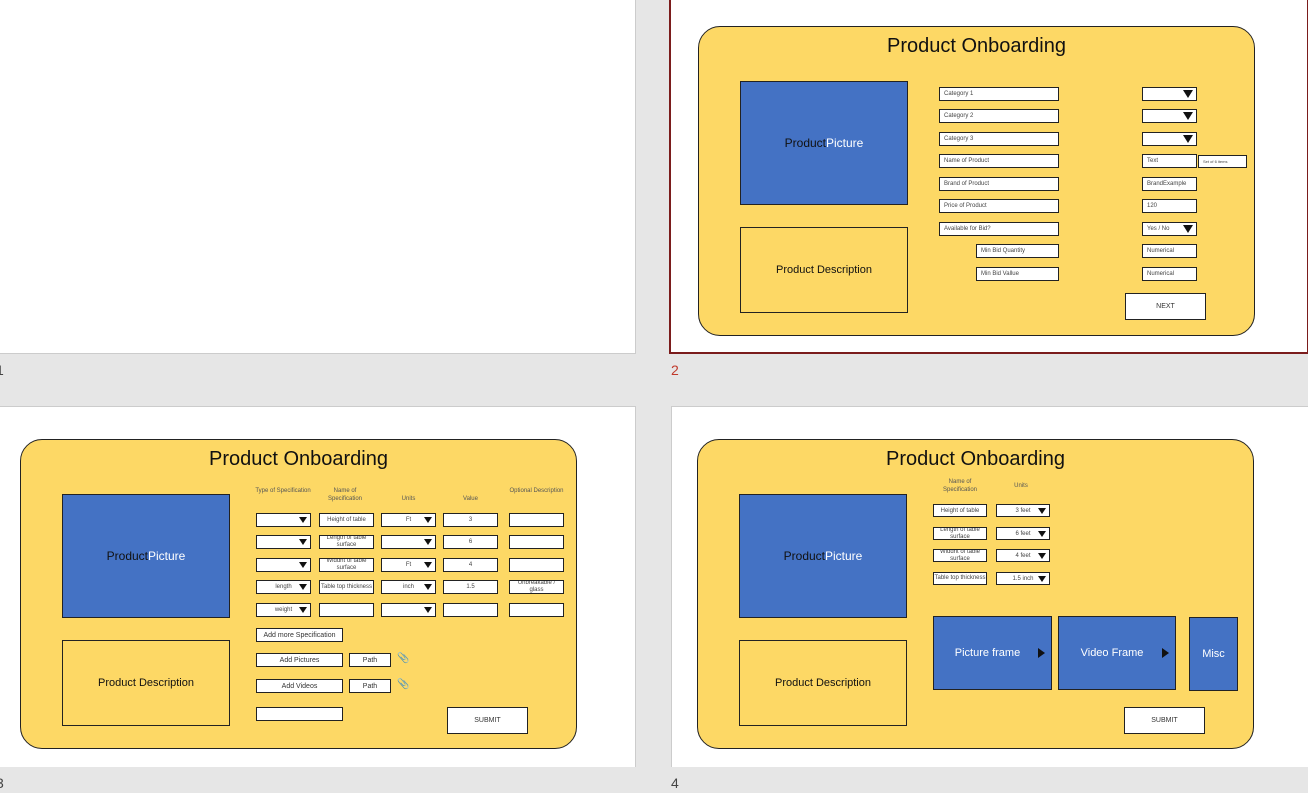 The height and width of the screenshot is (793, 1308). Describe the element at coordinates (299, 714) in the screenshot. I see `empty-input` at that location.